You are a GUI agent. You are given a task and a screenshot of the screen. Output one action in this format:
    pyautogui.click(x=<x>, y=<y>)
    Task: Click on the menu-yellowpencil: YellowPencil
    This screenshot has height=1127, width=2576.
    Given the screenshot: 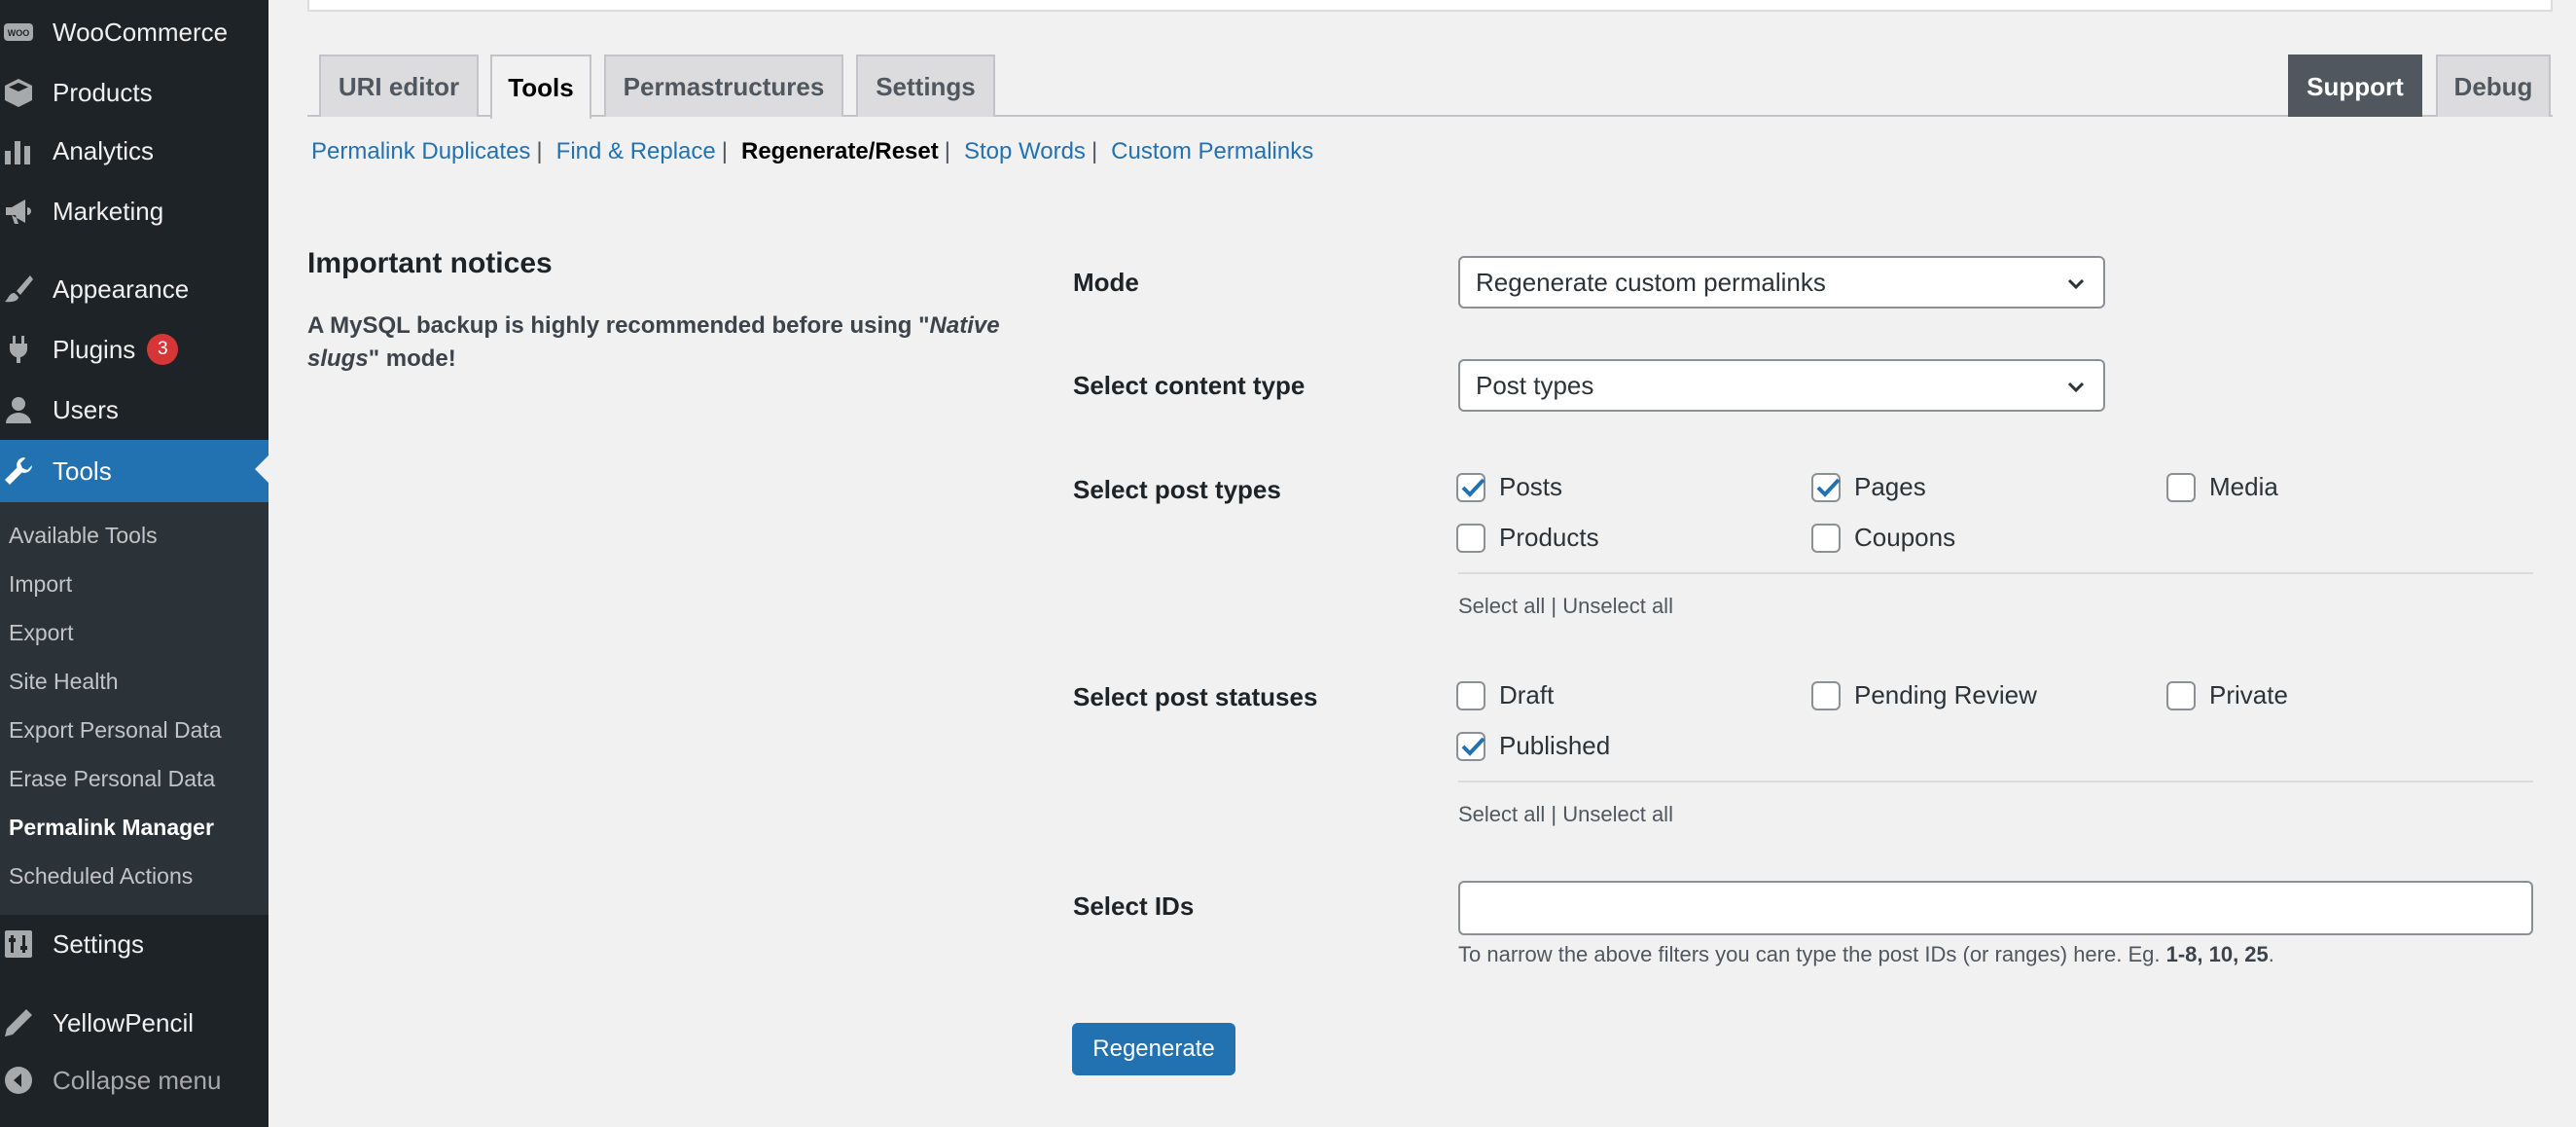 What is the action you would take?
    pyautogui.click(x=134, y=1023)
    